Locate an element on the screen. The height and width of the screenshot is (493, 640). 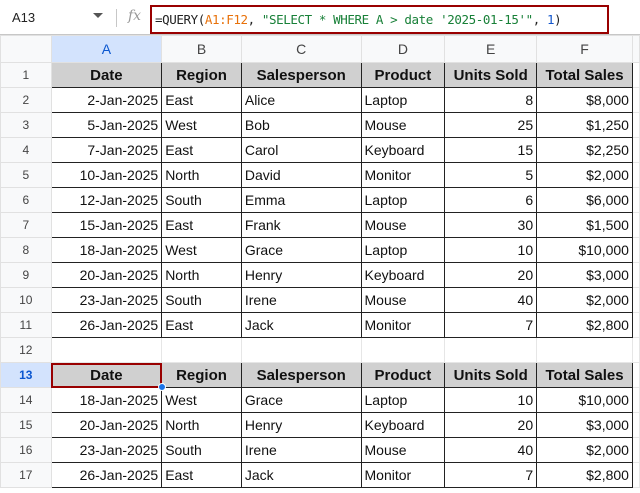
column-header-extra is located at coordinates (635, 49).